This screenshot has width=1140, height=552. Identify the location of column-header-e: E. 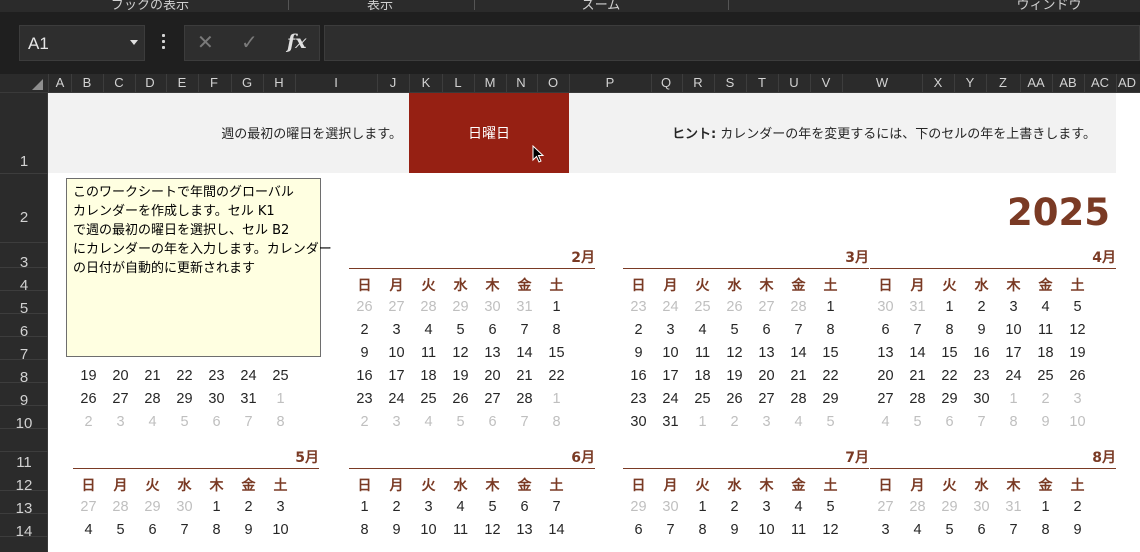
(182, 82).